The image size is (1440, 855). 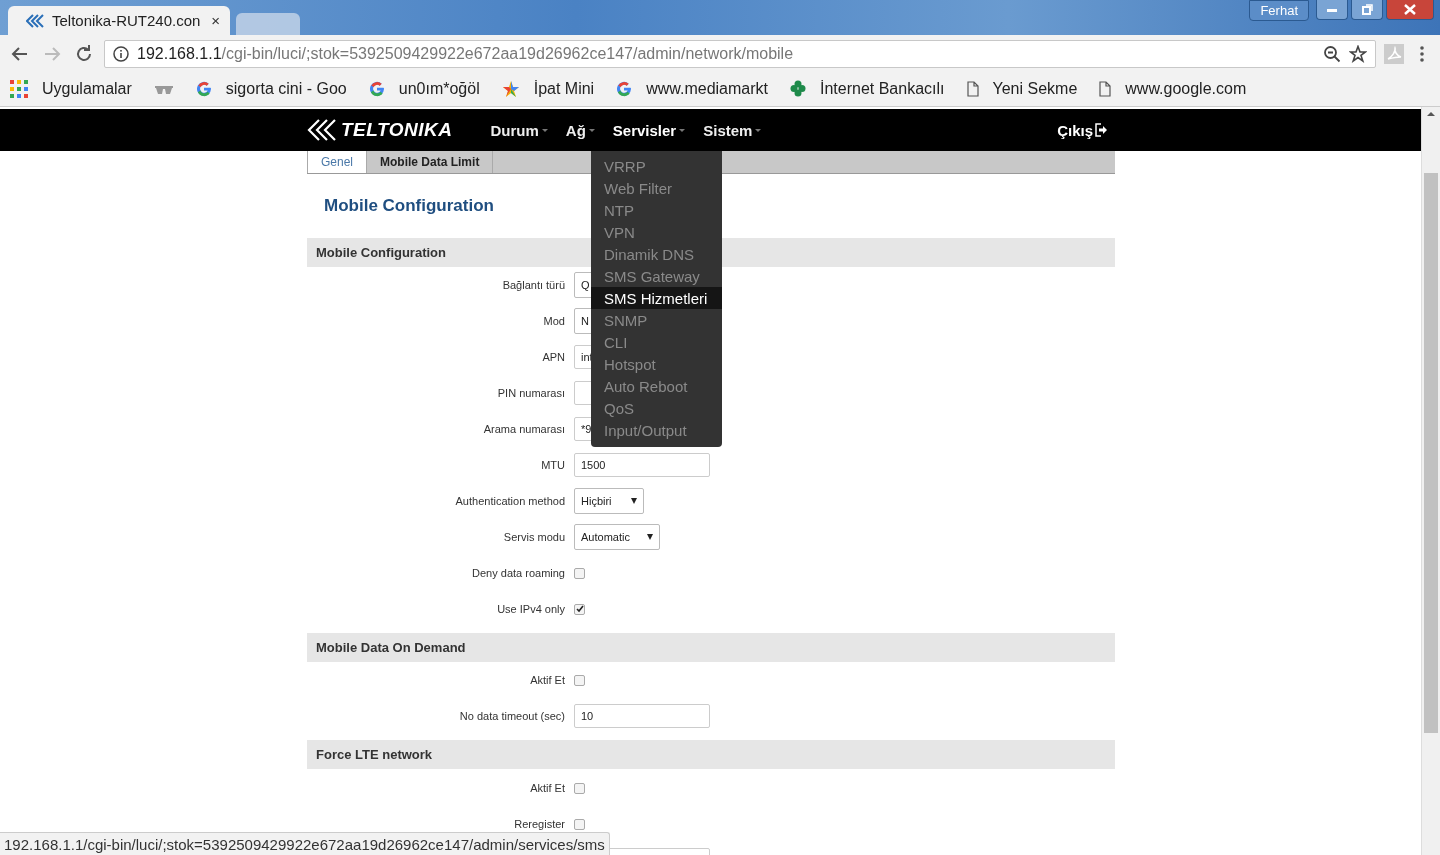 What do you see at coordinates (509, 501) in the screenshot?
I see `field-label: Authentication method` at bounding box center [509, 501].